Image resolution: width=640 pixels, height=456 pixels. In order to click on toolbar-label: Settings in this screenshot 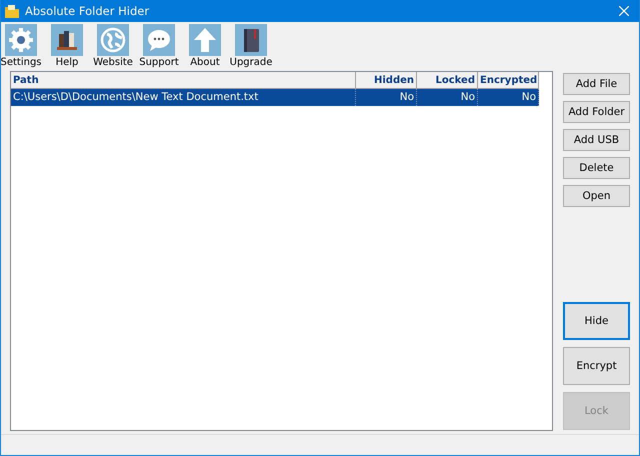, I will do `click(21, 62)`.